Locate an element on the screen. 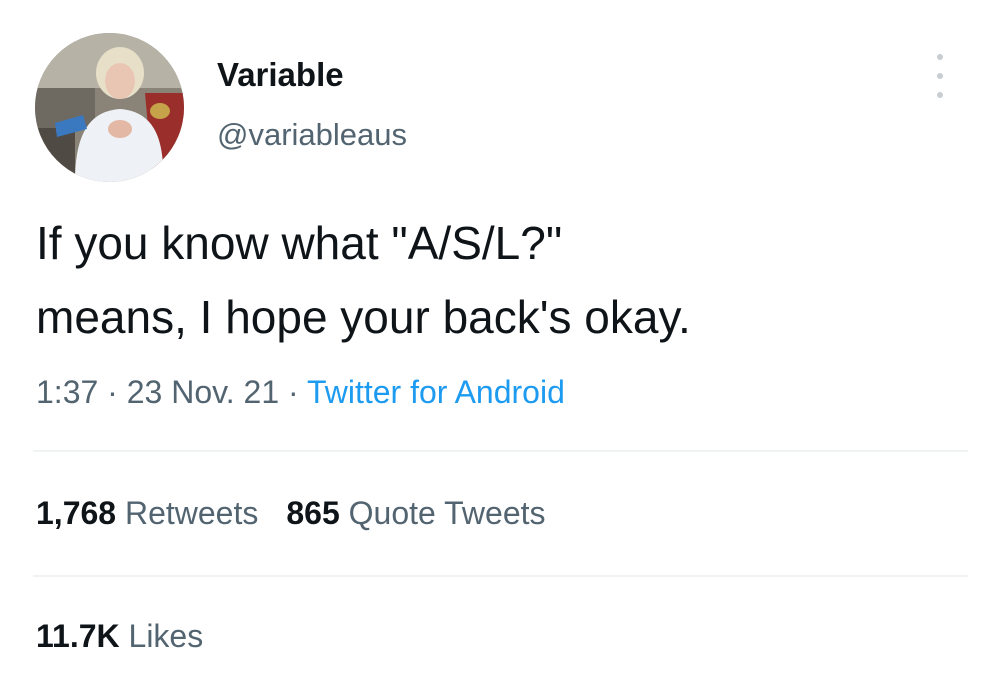 This screenshot has width=1001, height=696. avatar-image is located at coordinates (109, 107).